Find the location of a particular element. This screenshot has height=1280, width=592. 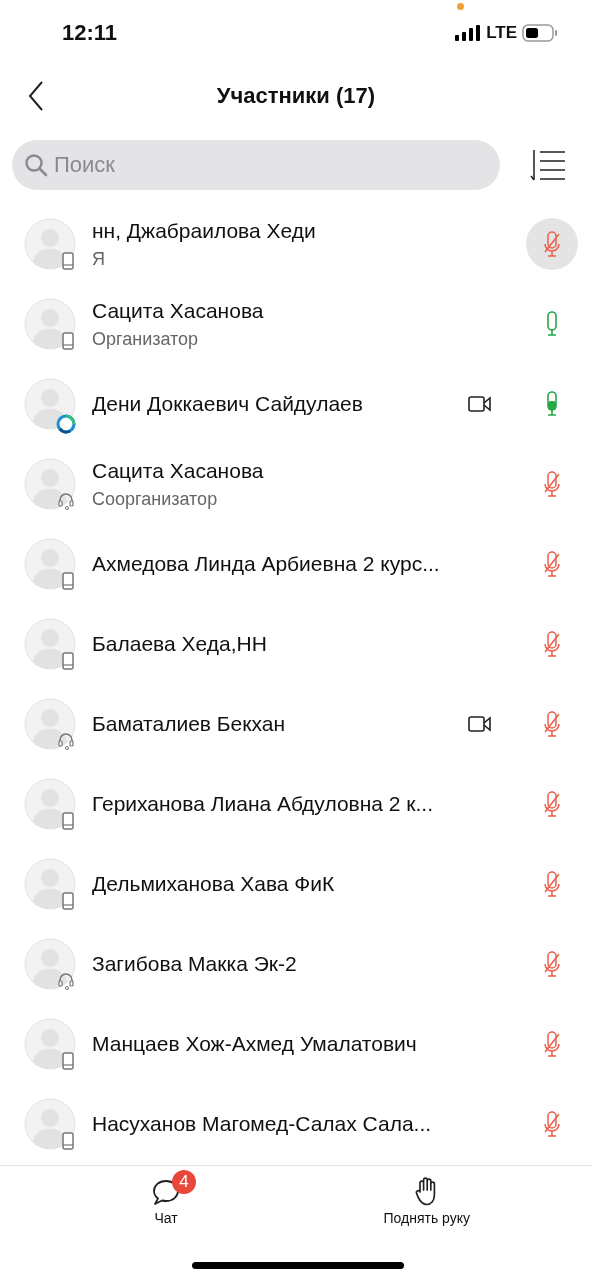

microphone-button is located at coordinates (552, 244).